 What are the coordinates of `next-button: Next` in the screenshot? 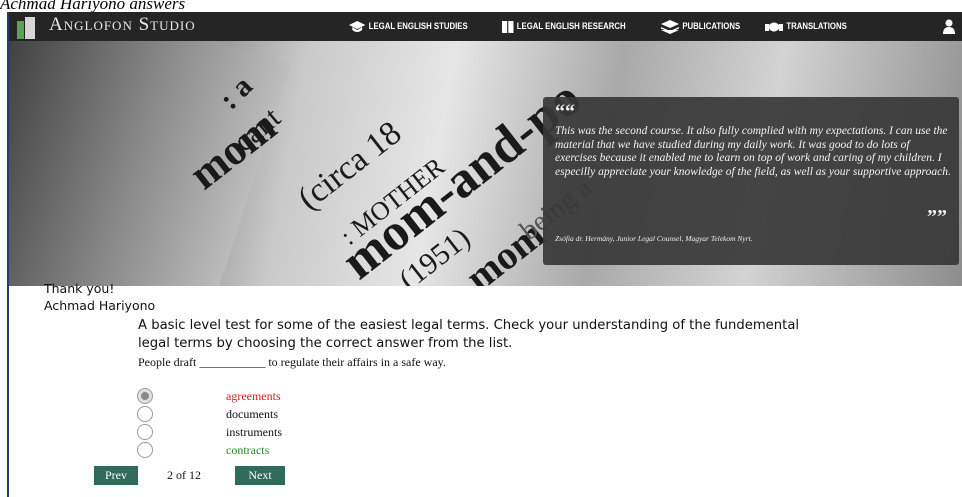 It's located at (260, 475).